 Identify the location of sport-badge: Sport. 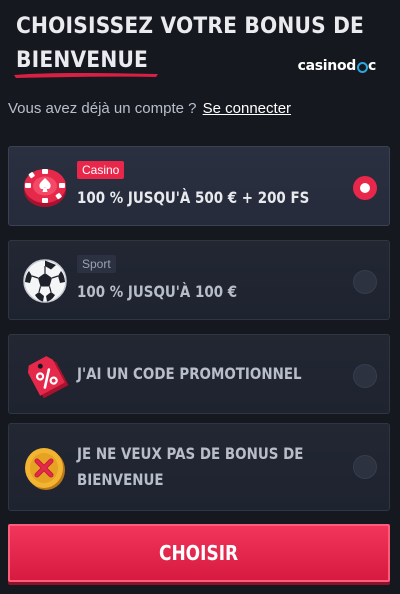
(96, 264).